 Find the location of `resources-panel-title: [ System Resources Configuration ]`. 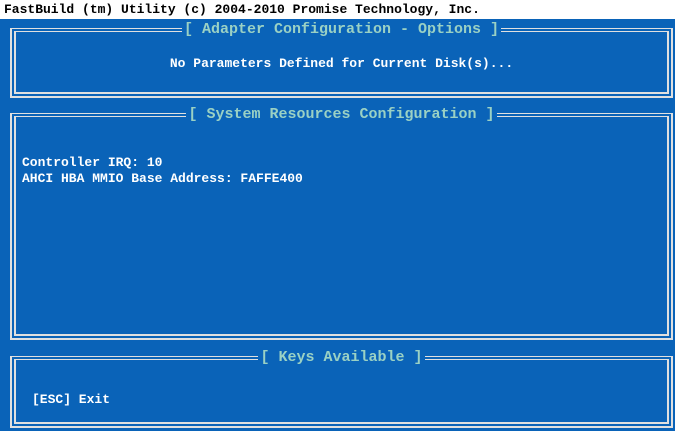

resources-panel-title: [ System Resources Configuration ] is located at coordinates (341, 114).